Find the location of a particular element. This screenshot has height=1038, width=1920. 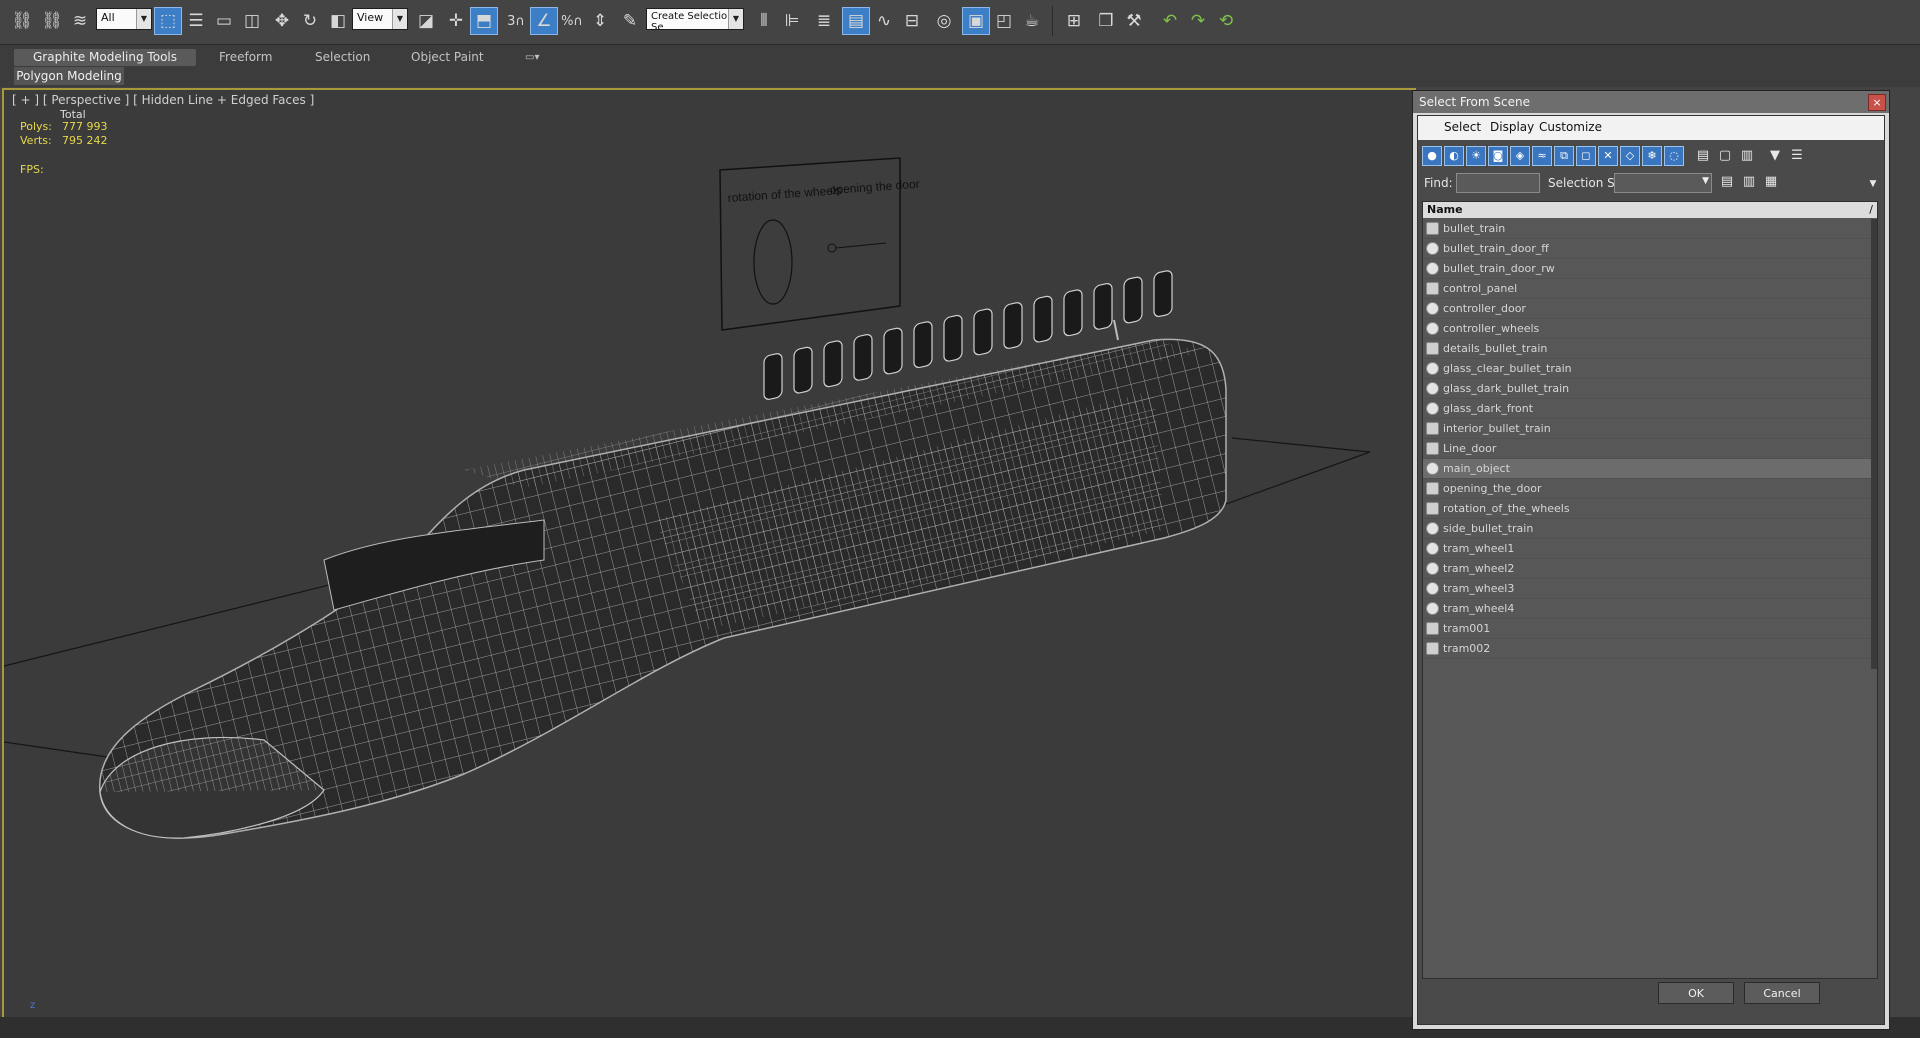

material-editor-icon: ◎ is located at coordinates (944, 21).